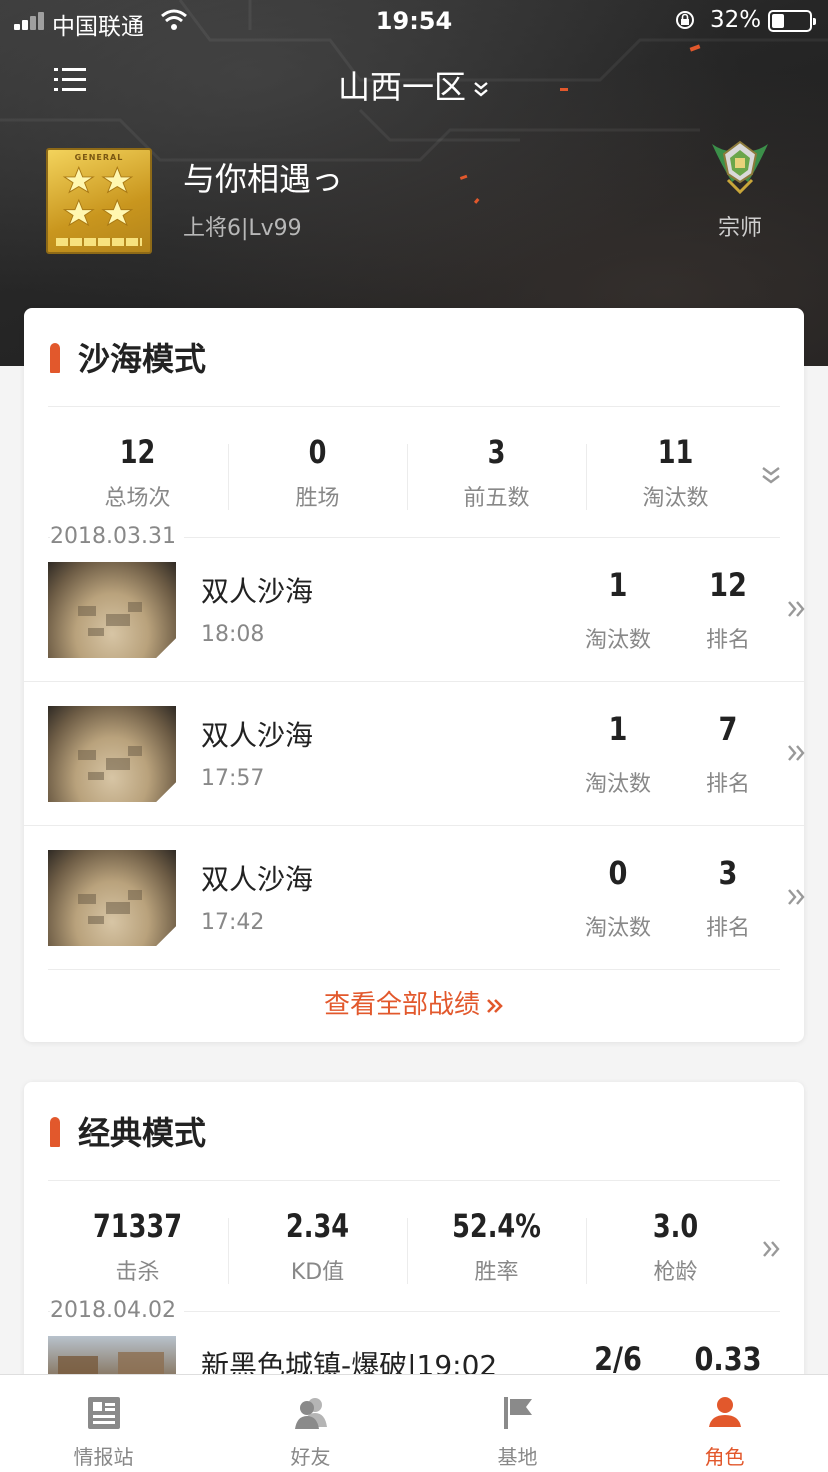  Describe the element at coordinates (675, 452) in the screenshot. I see `stat-value: 11` at that location.